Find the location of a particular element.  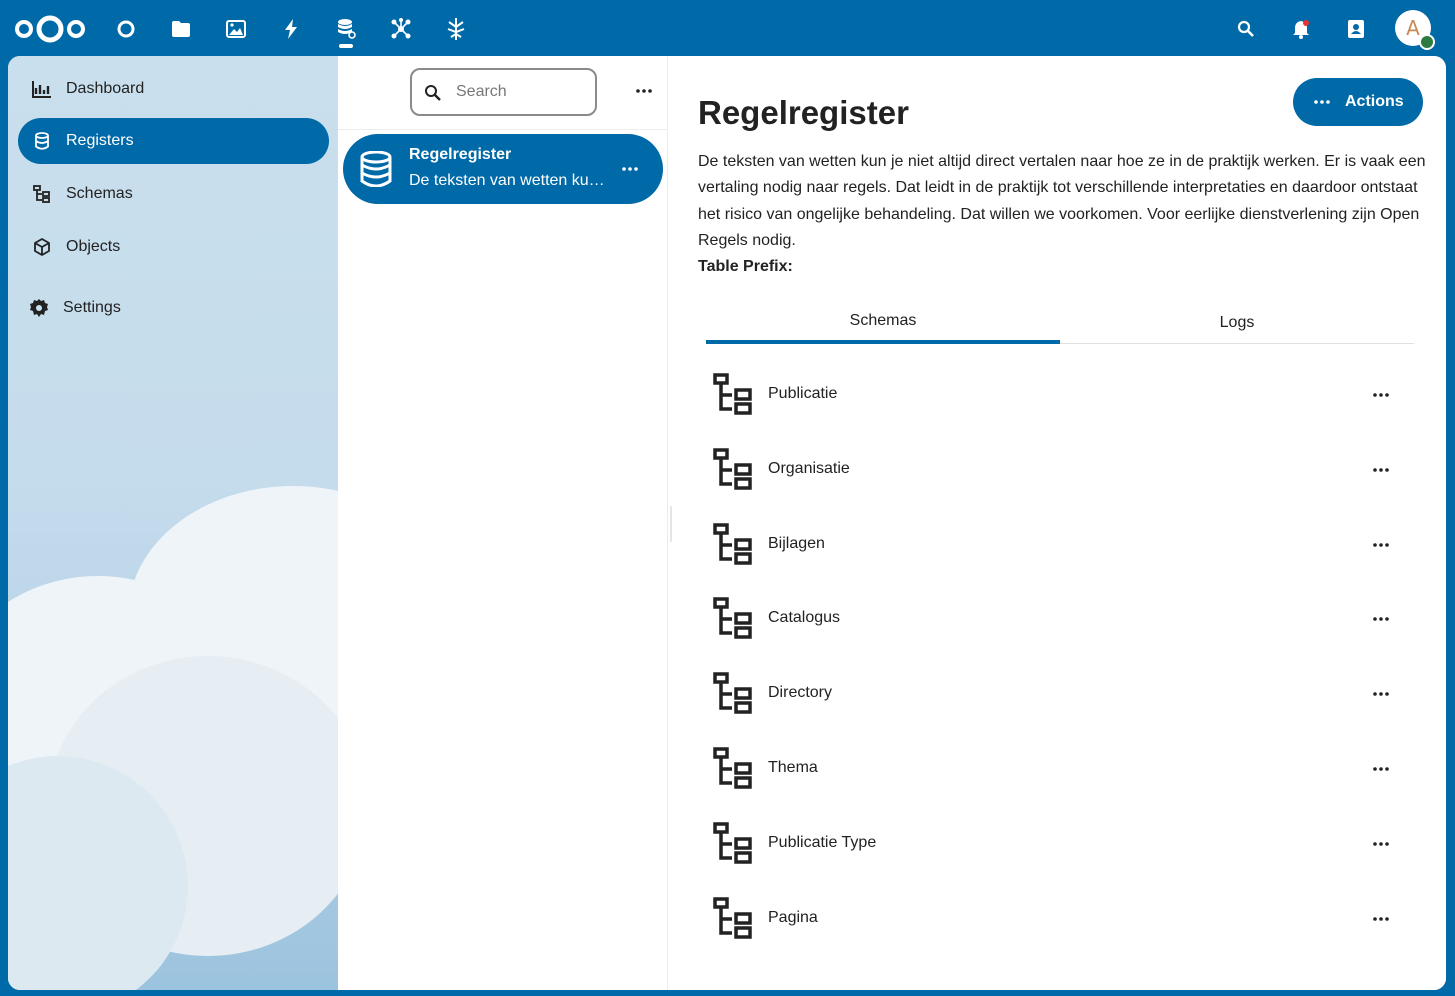

schema-row: Organisatie is located at coordinates (1062, 470).